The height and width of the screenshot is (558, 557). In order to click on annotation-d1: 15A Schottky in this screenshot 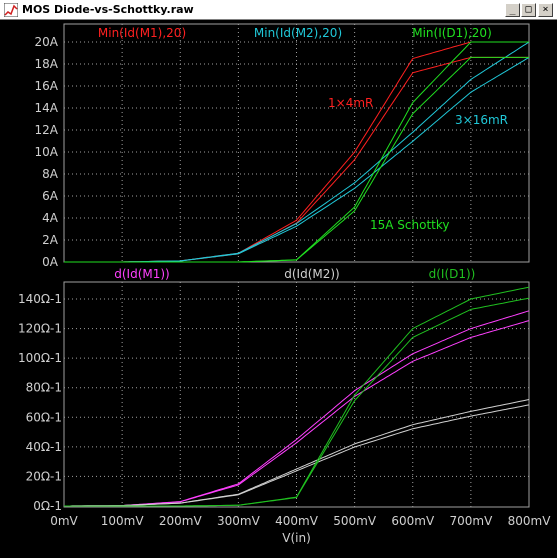, I will do `click(410, 225)`.